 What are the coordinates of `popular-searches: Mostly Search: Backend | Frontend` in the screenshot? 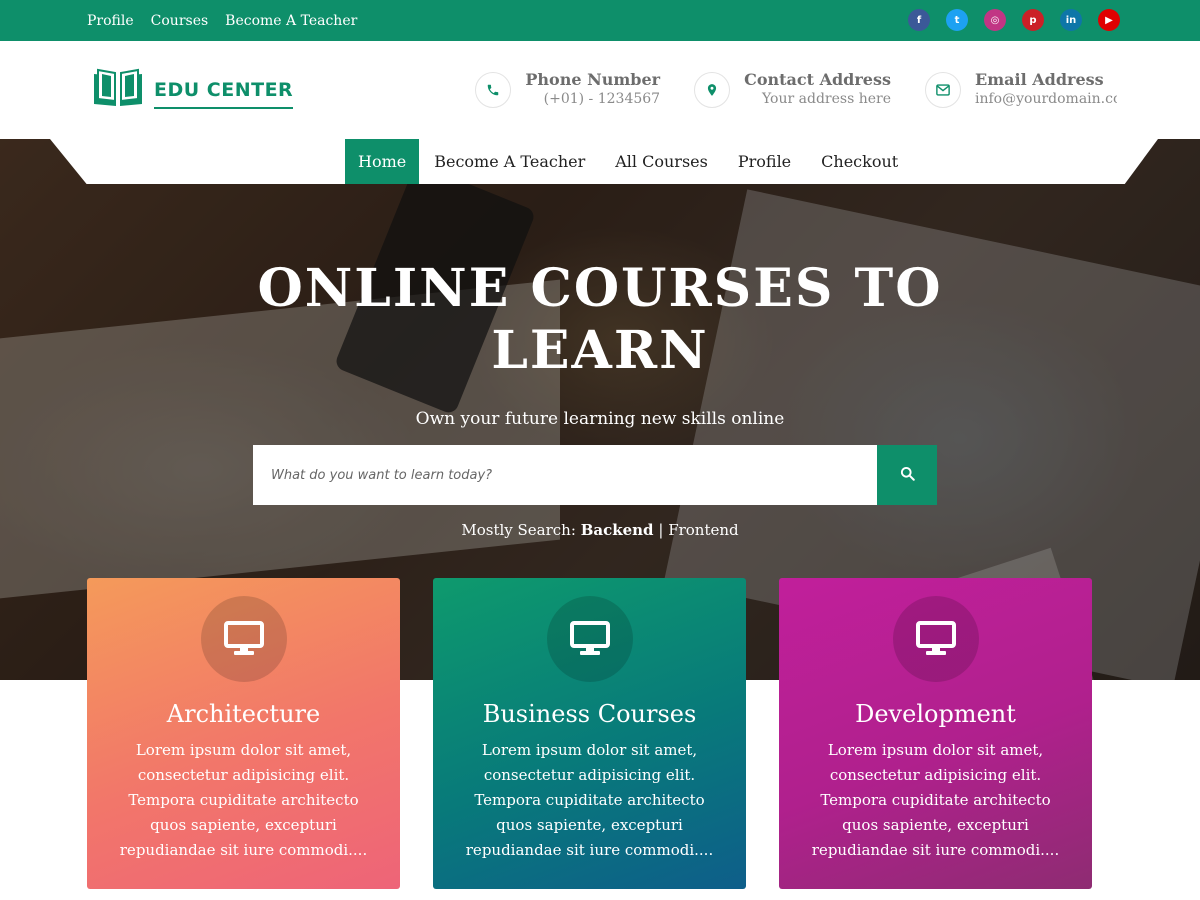 It's located at (600, 530).